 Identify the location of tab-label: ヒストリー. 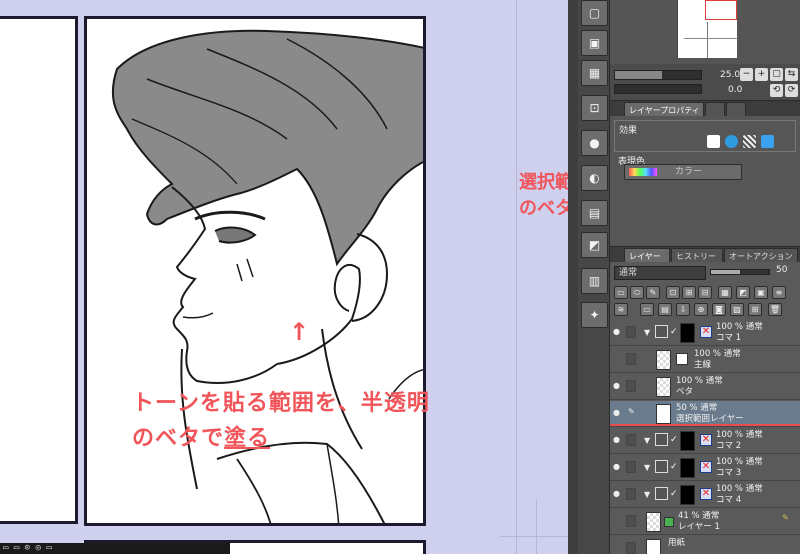
(696, 256).